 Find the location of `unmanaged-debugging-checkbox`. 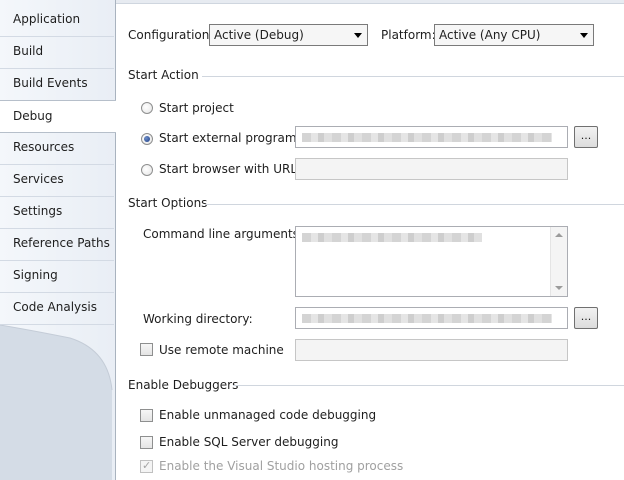

unmanaged-debugging-checkbox is located at coordinates (146, 415).